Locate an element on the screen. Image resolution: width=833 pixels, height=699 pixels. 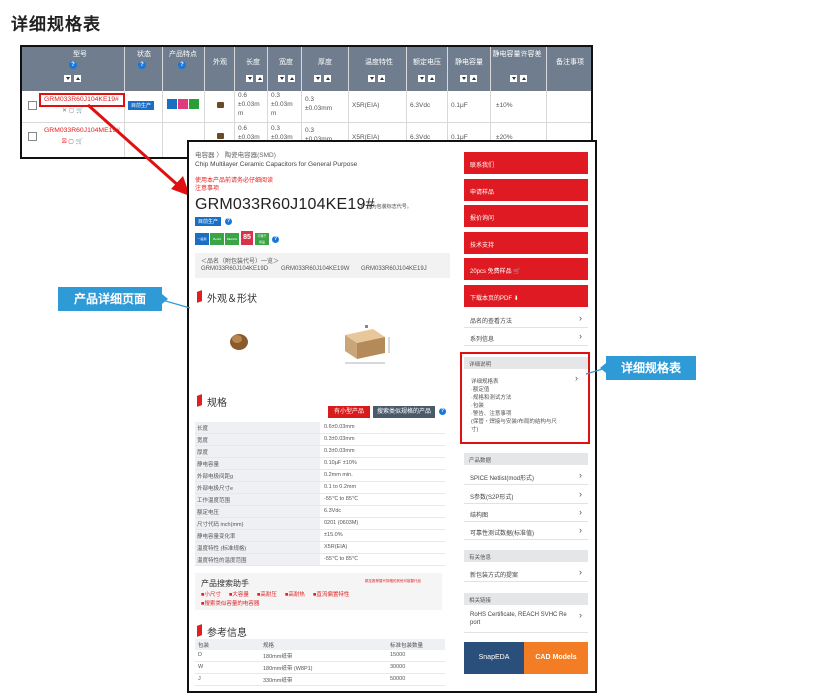
spec-row: 工作温度范围 -55℃ to 85℃ is located at coordinates (320, 500).